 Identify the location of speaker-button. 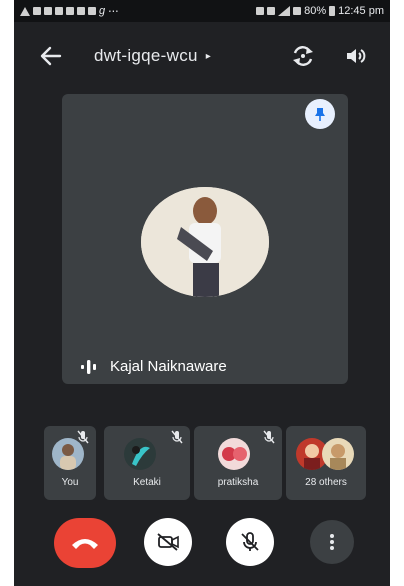
(356, 56).